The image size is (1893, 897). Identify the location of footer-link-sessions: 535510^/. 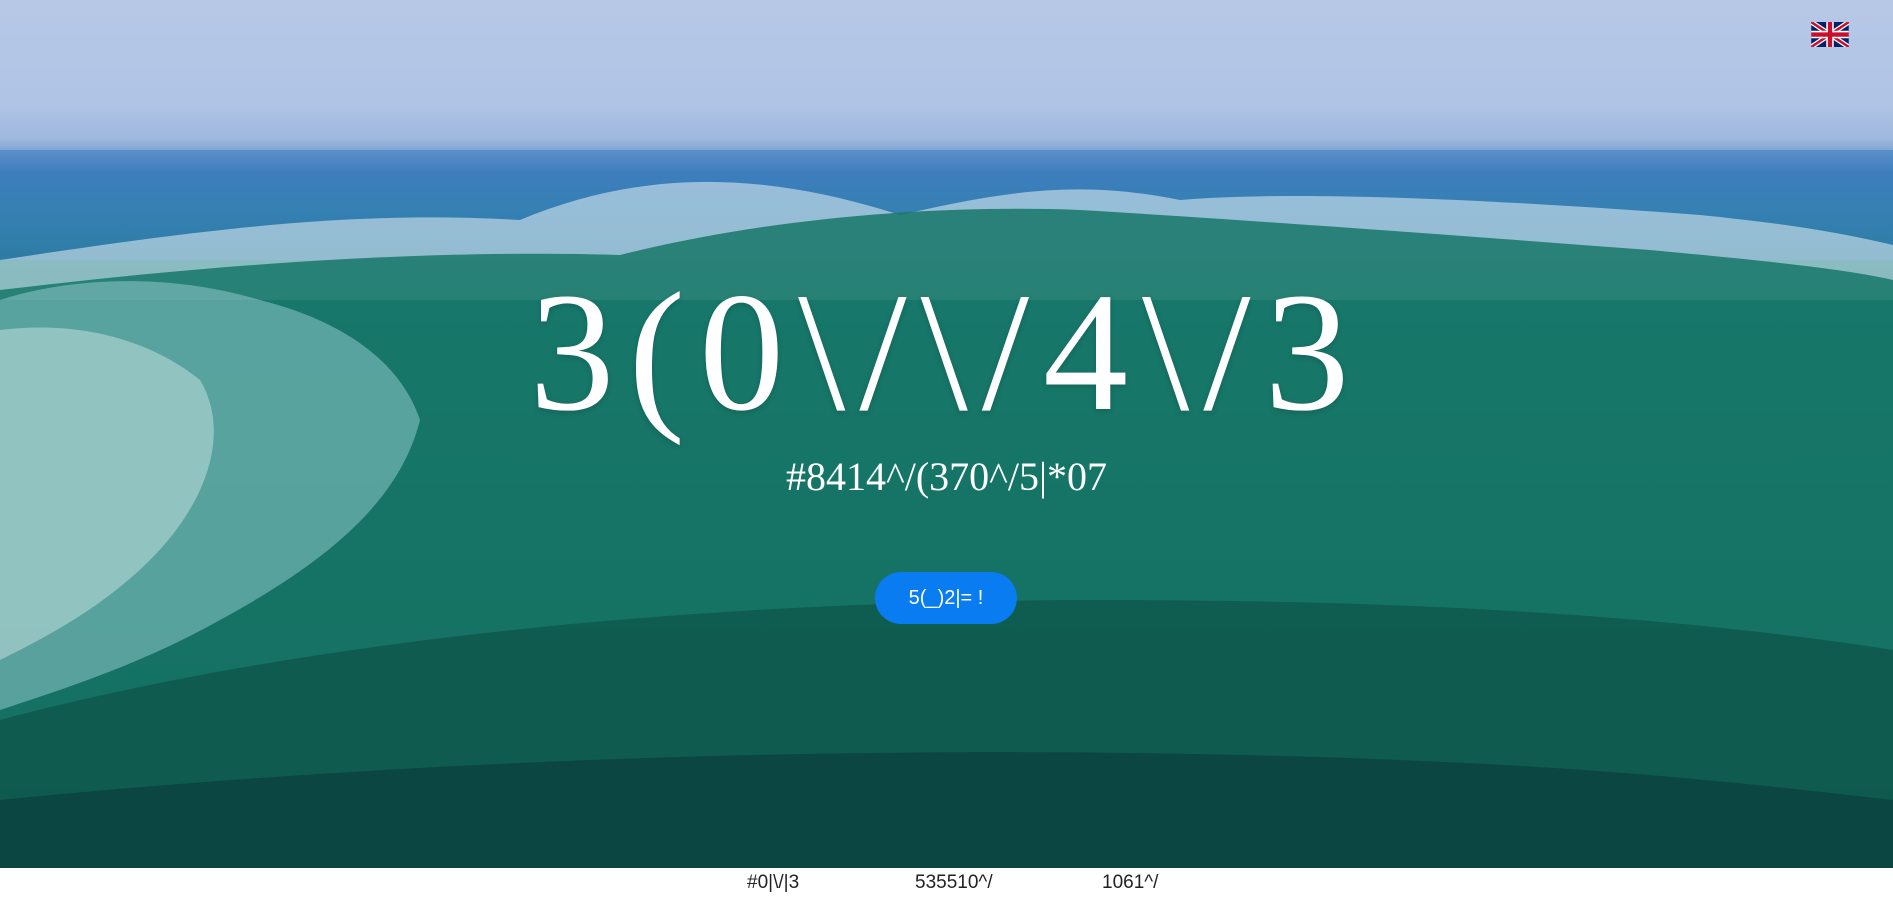
(954, 883).